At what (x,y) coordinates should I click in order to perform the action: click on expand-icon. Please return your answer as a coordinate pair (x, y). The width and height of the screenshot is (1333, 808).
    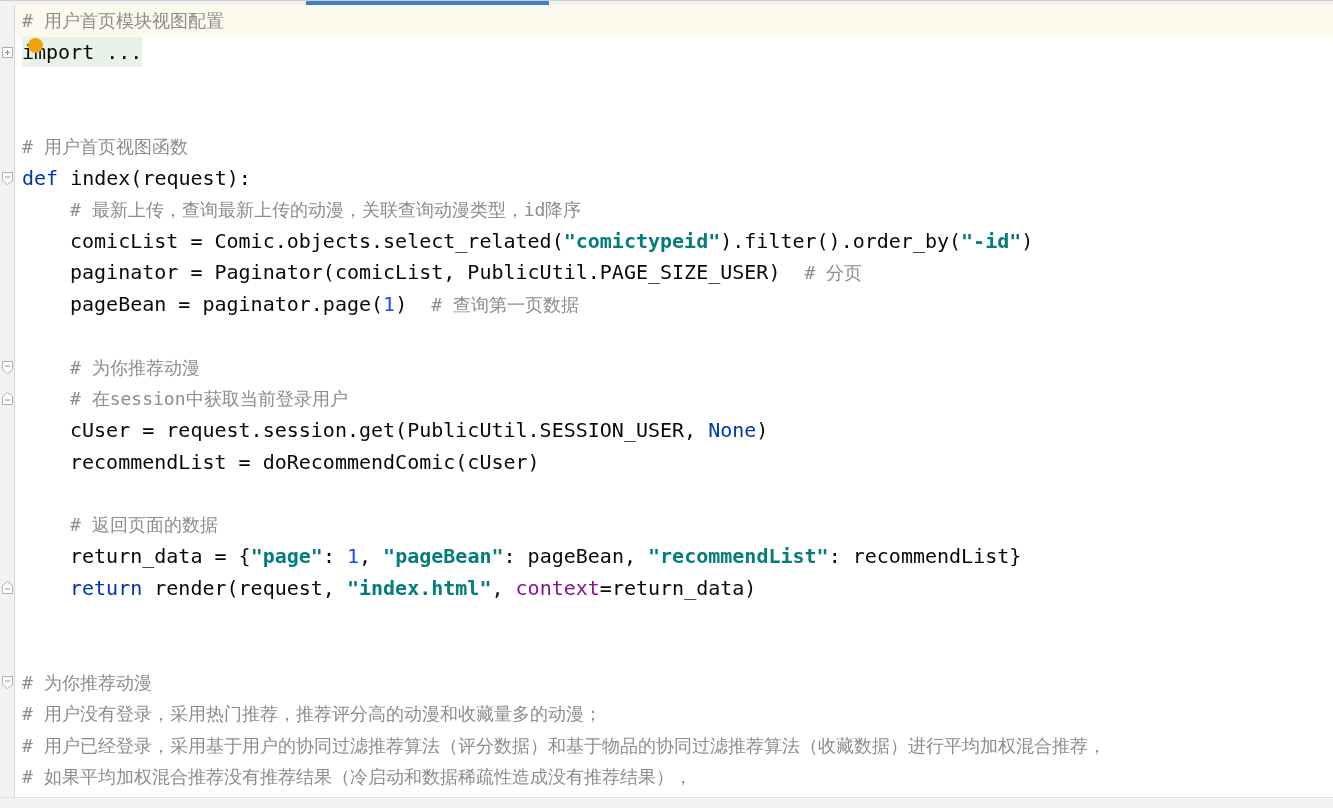
    Looking at the image, I should click on (7, 52).